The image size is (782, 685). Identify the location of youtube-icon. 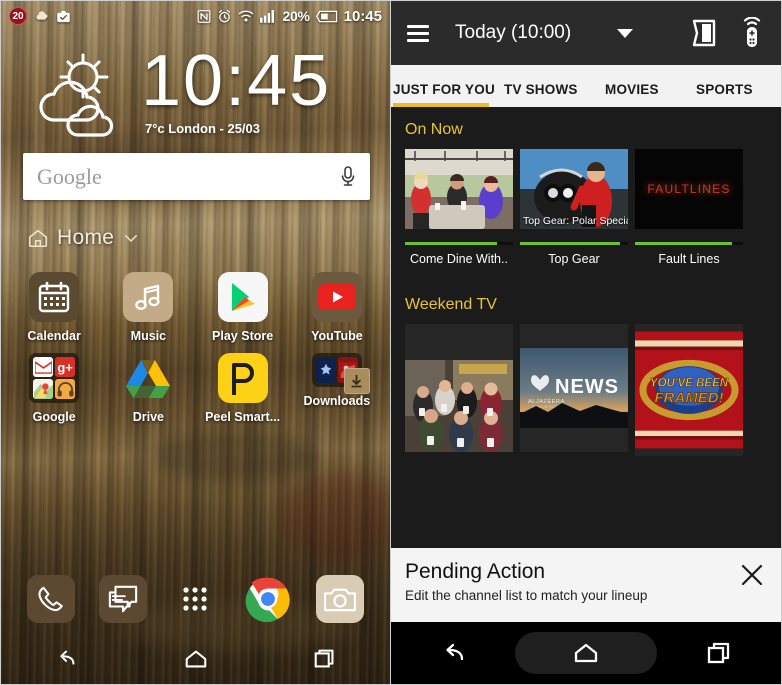
(336, 297).